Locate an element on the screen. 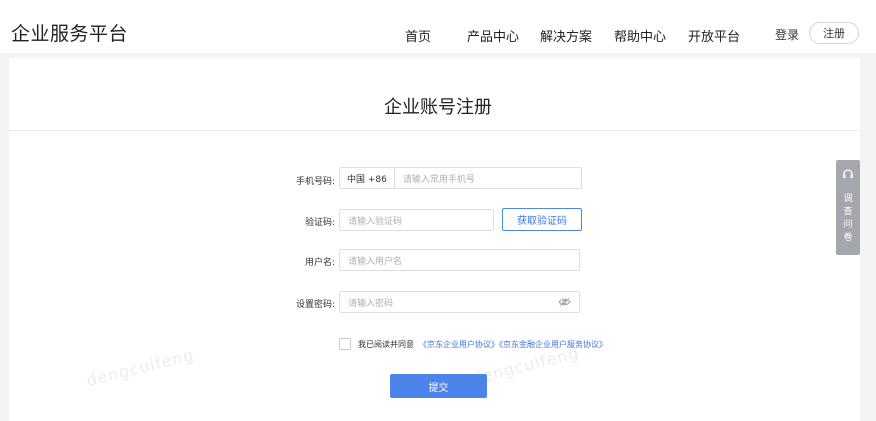 The height and width of the screenshot is (421, 876). password-label: 设置密码: is located at coordinates (315, 305).